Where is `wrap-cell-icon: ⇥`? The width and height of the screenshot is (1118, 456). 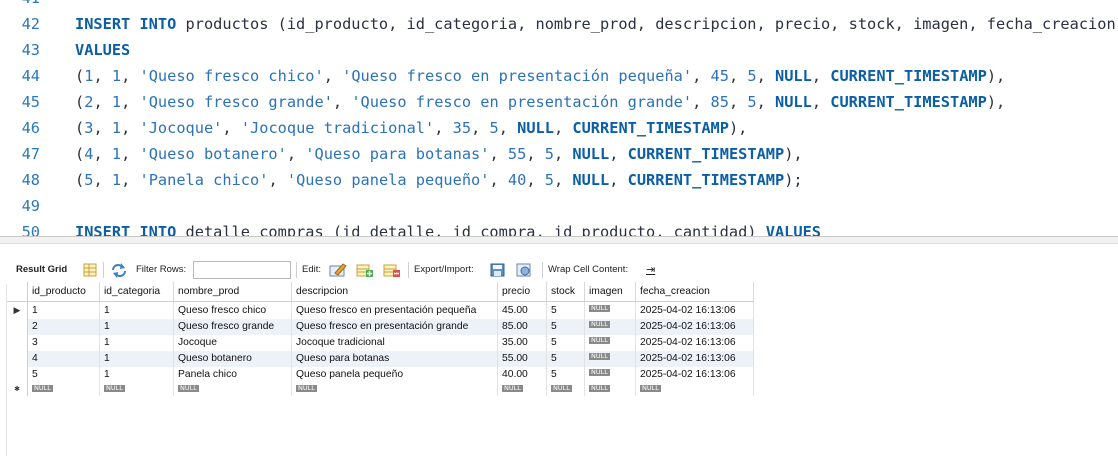 wrap-cell-icon: ⇥ is located at coordinates (650, 270).